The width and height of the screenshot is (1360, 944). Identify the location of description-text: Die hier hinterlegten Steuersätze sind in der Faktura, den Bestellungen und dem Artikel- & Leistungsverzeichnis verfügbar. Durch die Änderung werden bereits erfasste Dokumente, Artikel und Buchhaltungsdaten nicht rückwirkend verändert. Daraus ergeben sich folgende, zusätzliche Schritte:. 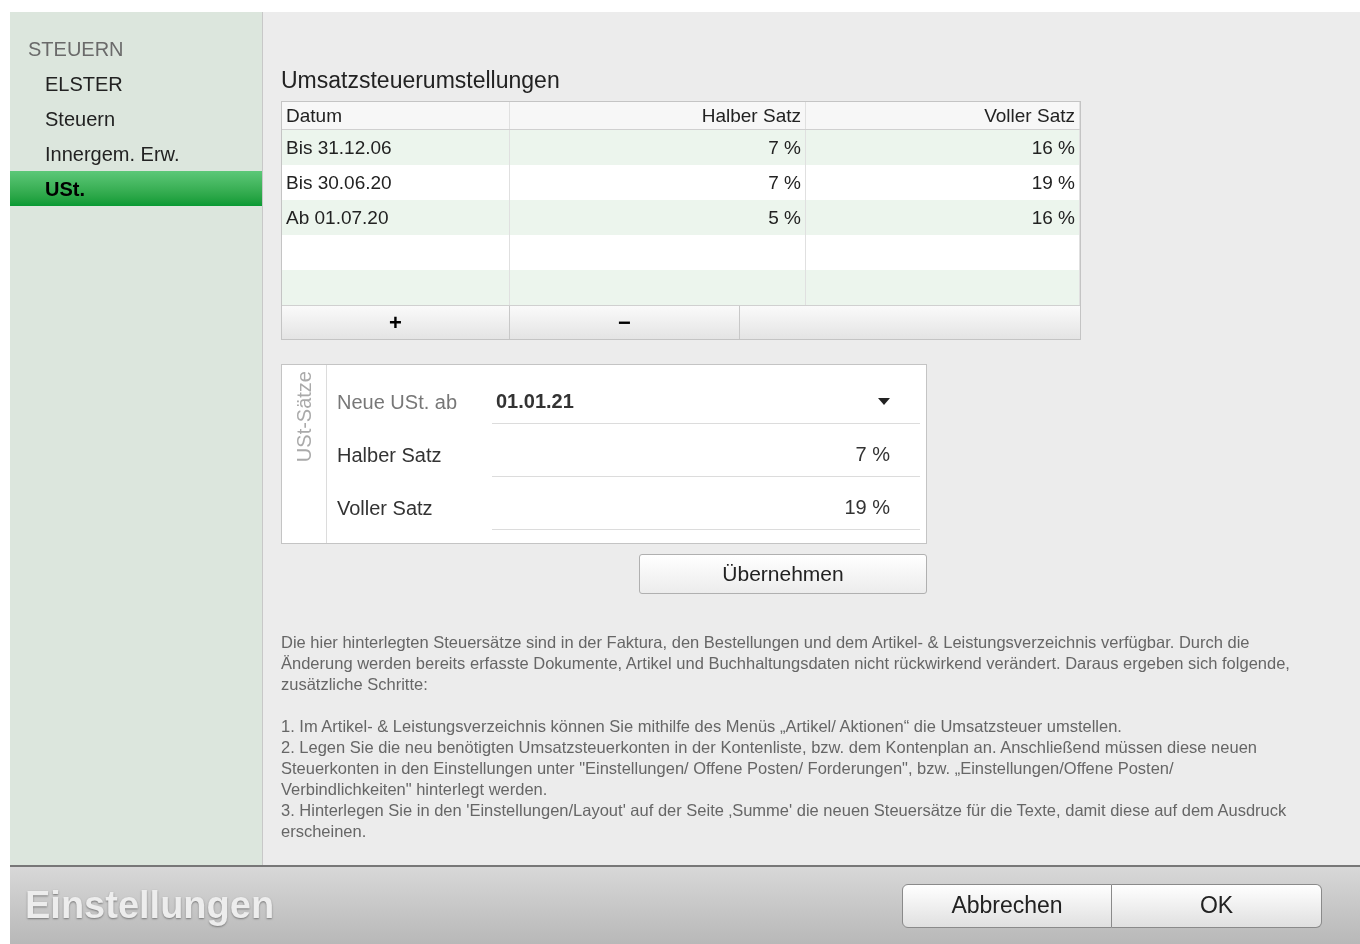
(786, 663).